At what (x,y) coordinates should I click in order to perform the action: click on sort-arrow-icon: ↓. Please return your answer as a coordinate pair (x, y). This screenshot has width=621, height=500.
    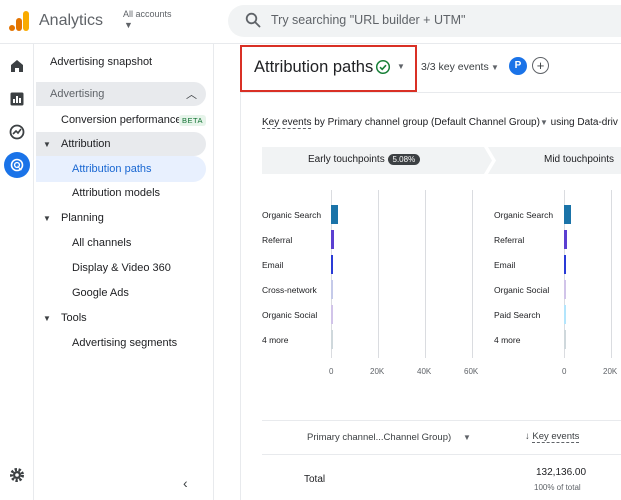
    Looking at the image, I should click on (527, 436).